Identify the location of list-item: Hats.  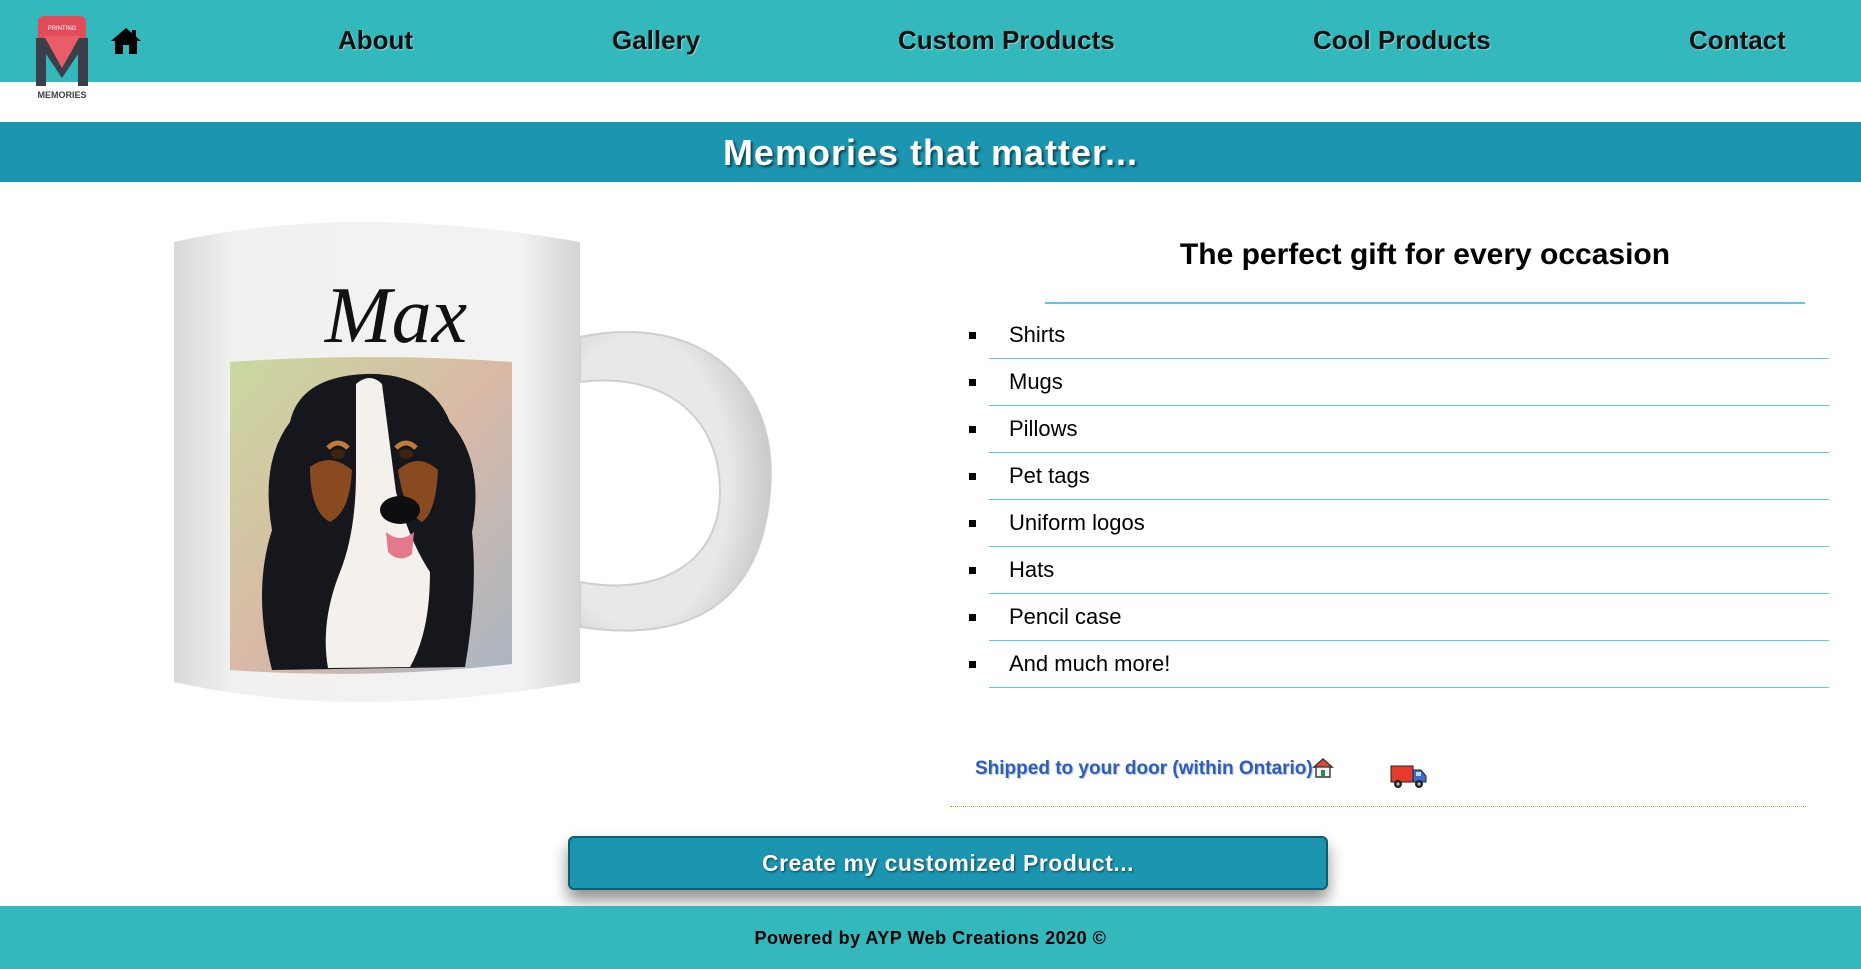
(1399, 570).